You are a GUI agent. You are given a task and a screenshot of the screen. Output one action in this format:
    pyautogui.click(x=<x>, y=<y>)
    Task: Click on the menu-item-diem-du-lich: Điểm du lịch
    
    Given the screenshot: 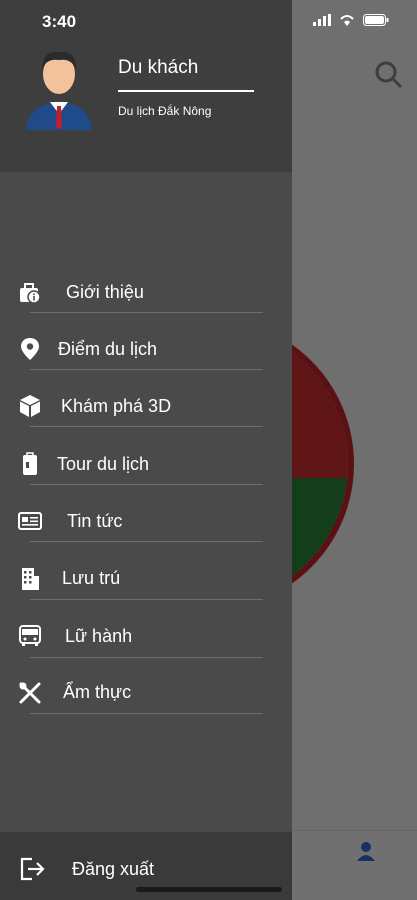 What is the action you would take?
    pyautogui.click(x=146, y=355)
    